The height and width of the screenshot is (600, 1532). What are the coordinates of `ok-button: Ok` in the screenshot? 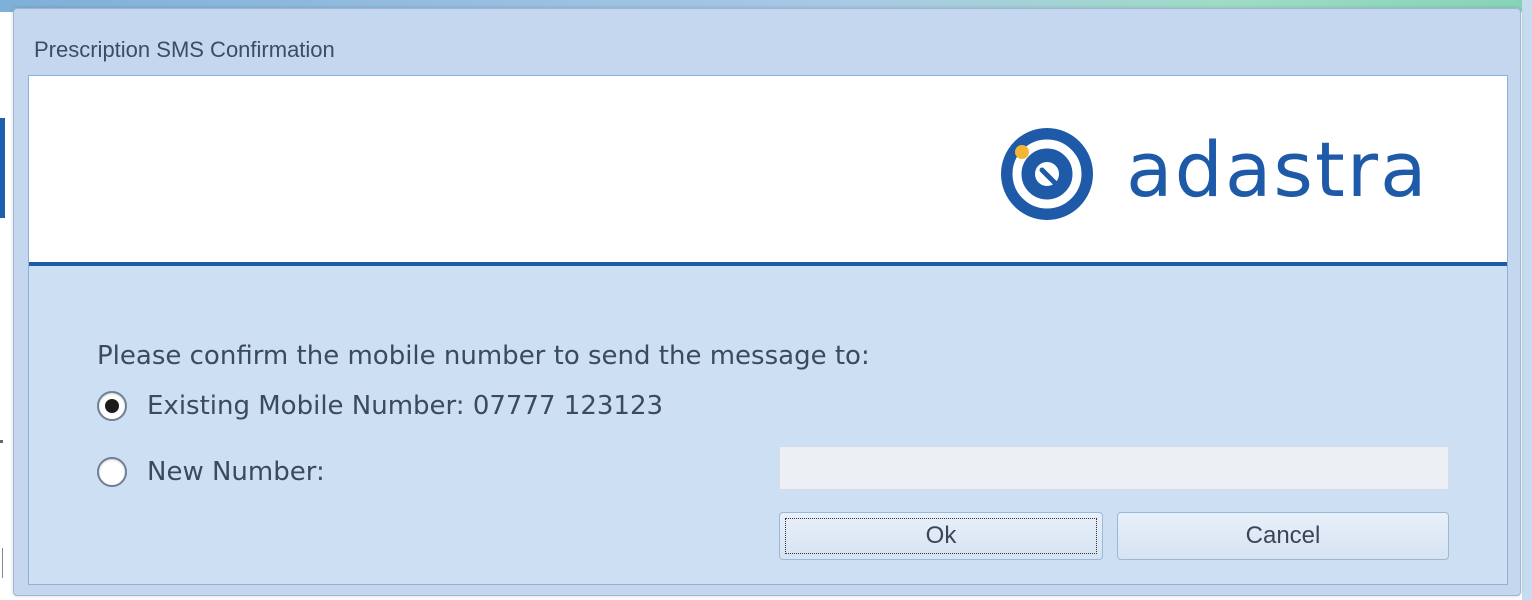 It's located at (941, 536).